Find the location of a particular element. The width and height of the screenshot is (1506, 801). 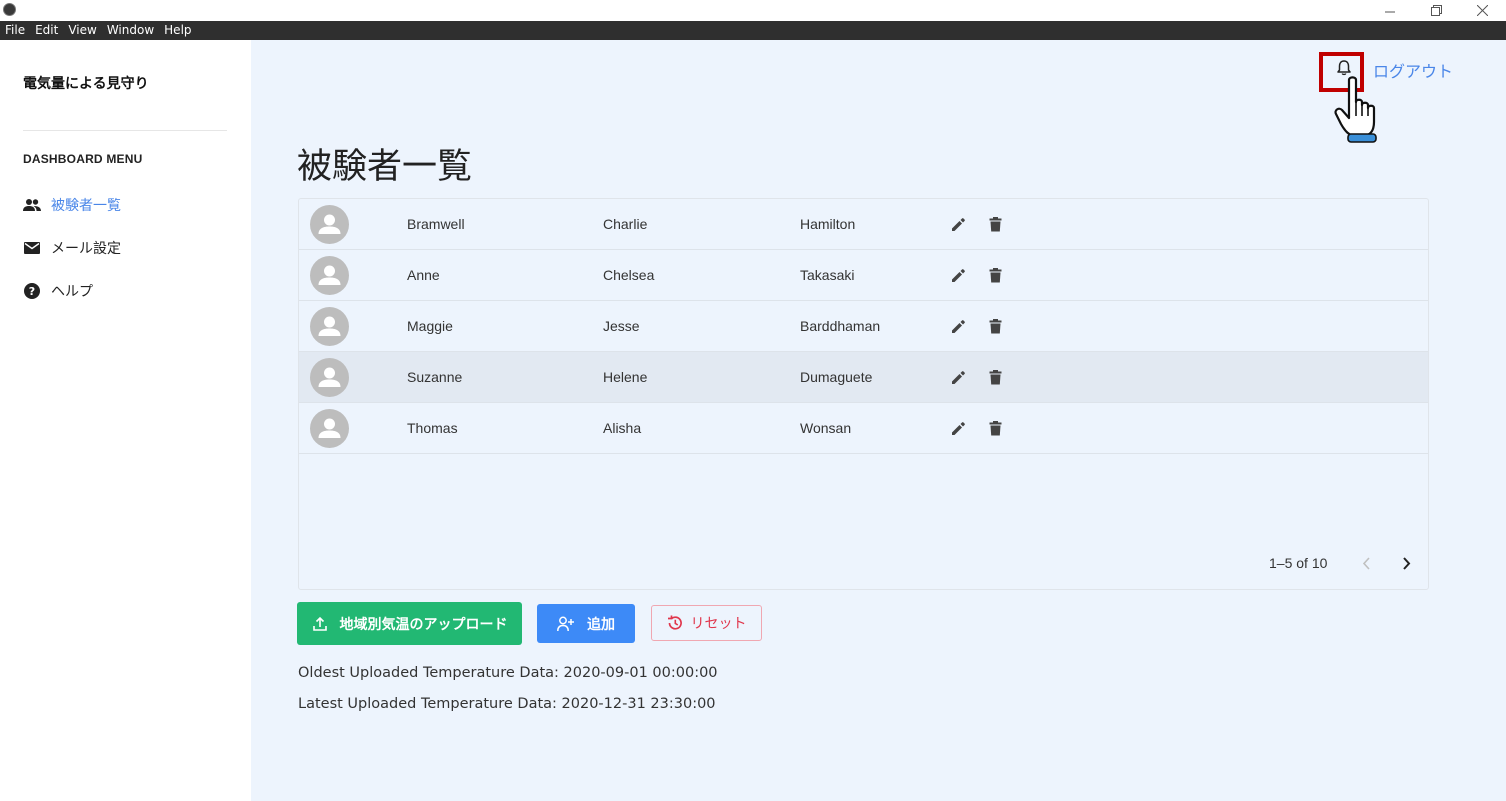

table-row: Anne Chelsea Takasaki is located at coordinates (863, 275).